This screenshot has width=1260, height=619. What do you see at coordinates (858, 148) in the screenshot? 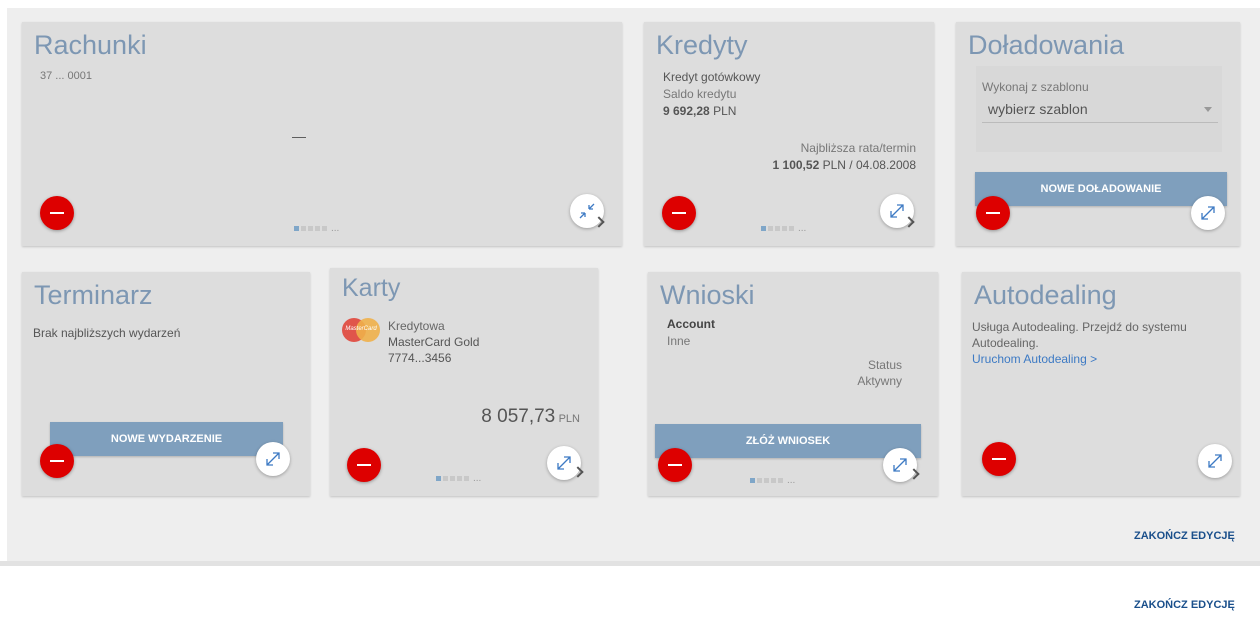
I see `next-rate-label: Najbliższa rata/termin` at bounding box center [858, 148].